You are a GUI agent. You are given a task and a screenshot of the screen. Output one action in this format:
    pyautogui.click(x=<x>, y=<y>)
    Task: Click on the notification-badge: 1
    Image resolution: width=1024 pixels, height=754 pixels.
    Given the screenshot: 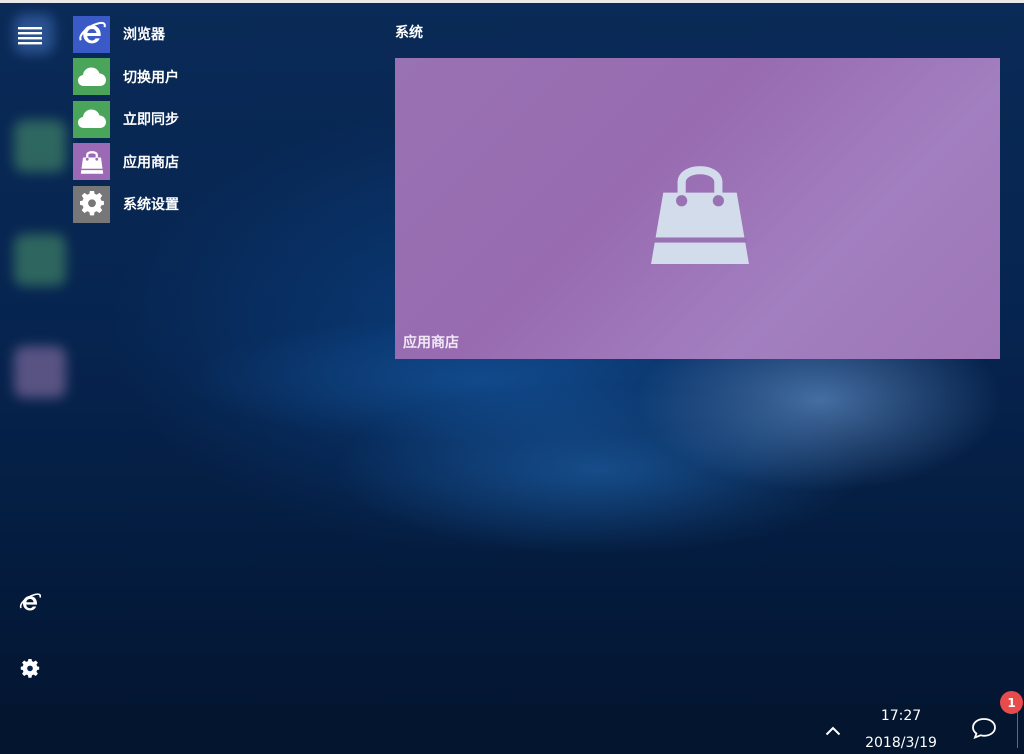 What is the action you would take?
    pyautogui.click(x=1011, y=702)
    